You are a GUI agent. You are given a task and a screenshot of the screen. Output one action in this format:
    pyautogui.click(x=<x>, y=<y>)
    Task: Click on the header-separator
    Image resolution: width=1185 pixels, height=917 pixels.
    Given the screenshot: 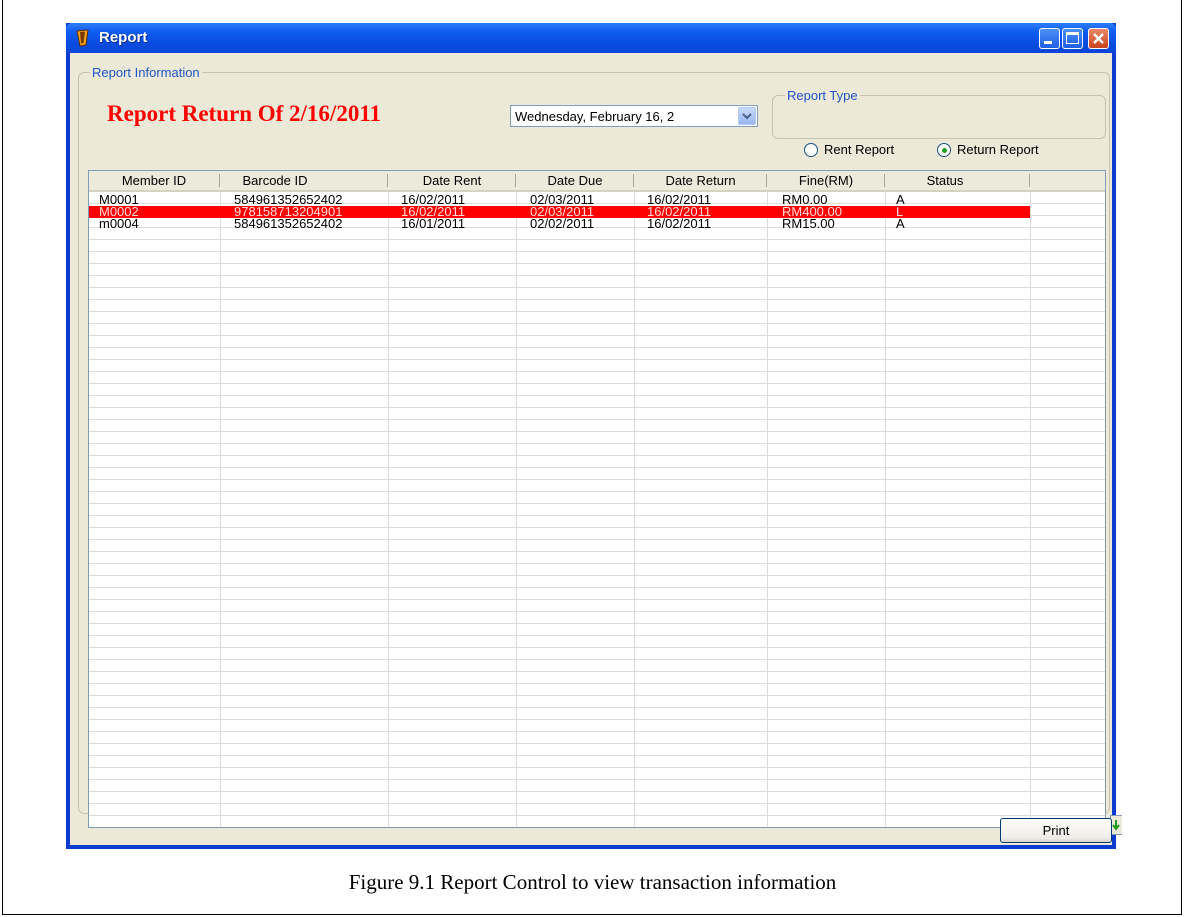 What is the action you would take?
    pyautogui.click(x=1029, y=180)
    